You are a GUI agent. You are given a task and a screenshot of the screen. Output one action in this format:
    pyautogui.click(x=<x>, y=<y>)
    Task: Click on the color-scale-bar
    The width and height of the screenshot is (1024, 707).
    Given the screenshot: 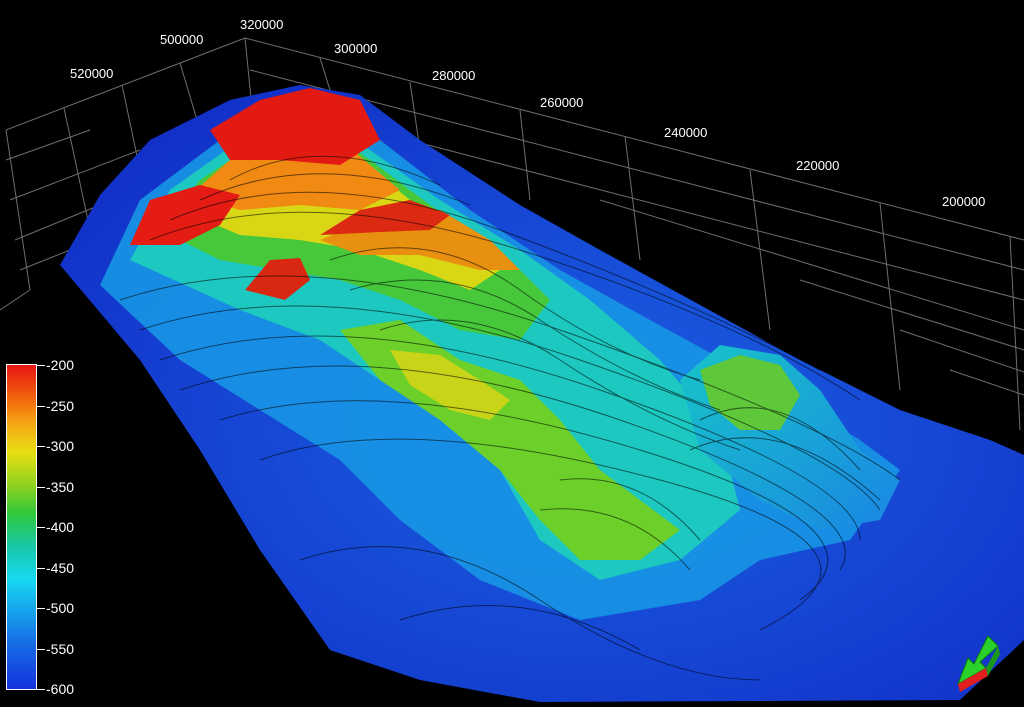 What is the action you would take?
    pyautogui.click(x=21, y=527)
    